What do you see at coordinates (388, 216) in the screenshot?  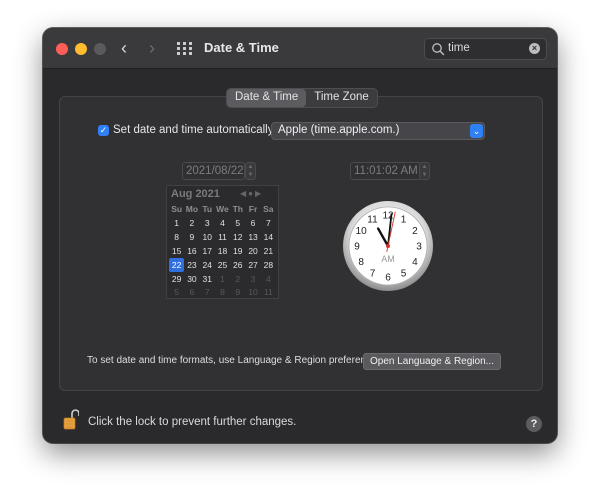 I see `clock-number: 12` at bounding box center [388, 216].